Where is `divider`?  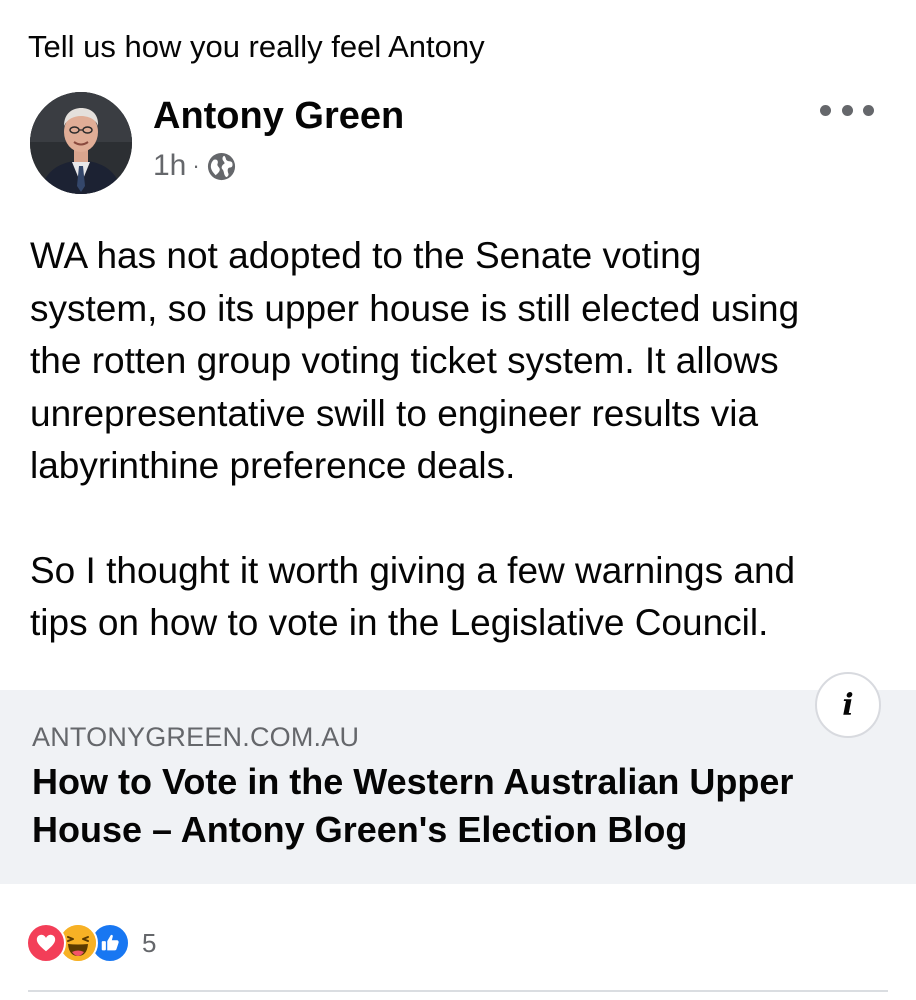 divider is located at coordinates (458, 991).